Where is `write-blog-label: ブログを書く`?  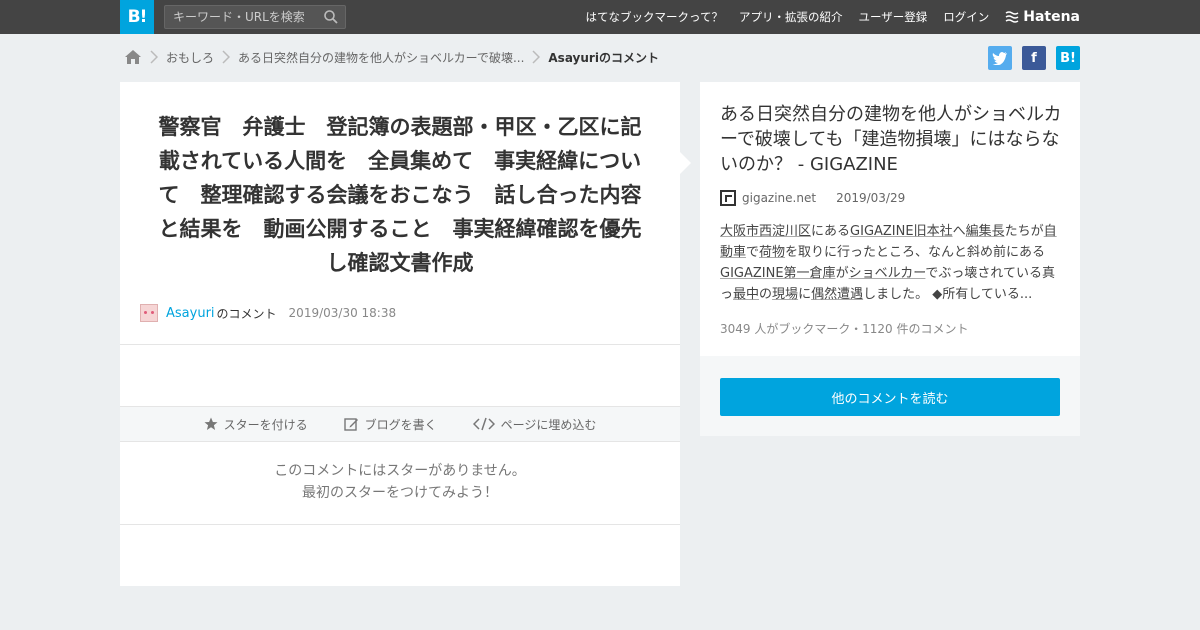
write-blog-label: ブログを書く is located at coordinates (400, 424).